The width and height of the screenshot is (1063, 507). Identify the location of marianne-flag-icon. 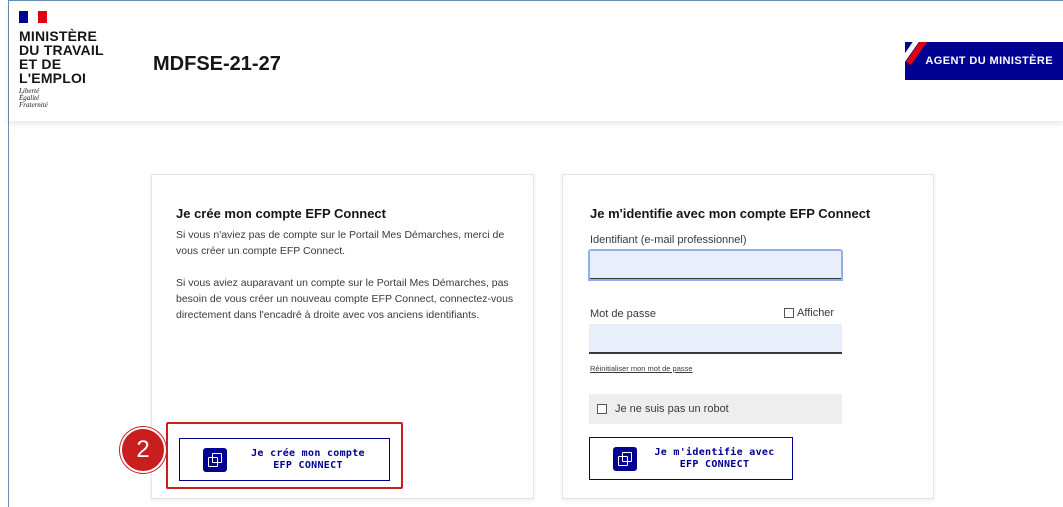
(33, 17).